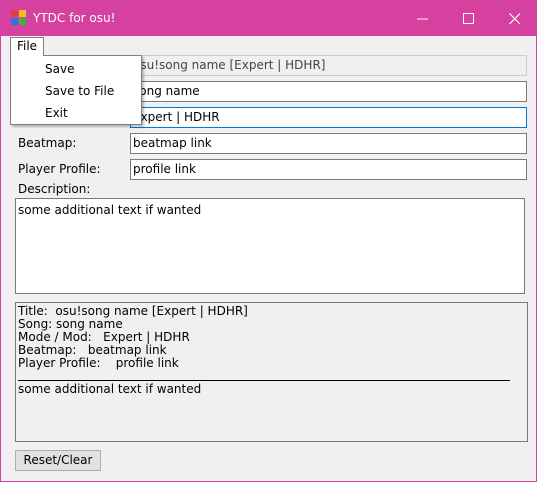  What do you see at coordinates (58, 460) in the screenshot?
I see `reset-clear-button: Reset/Clear` at bounding box center [58, 460].